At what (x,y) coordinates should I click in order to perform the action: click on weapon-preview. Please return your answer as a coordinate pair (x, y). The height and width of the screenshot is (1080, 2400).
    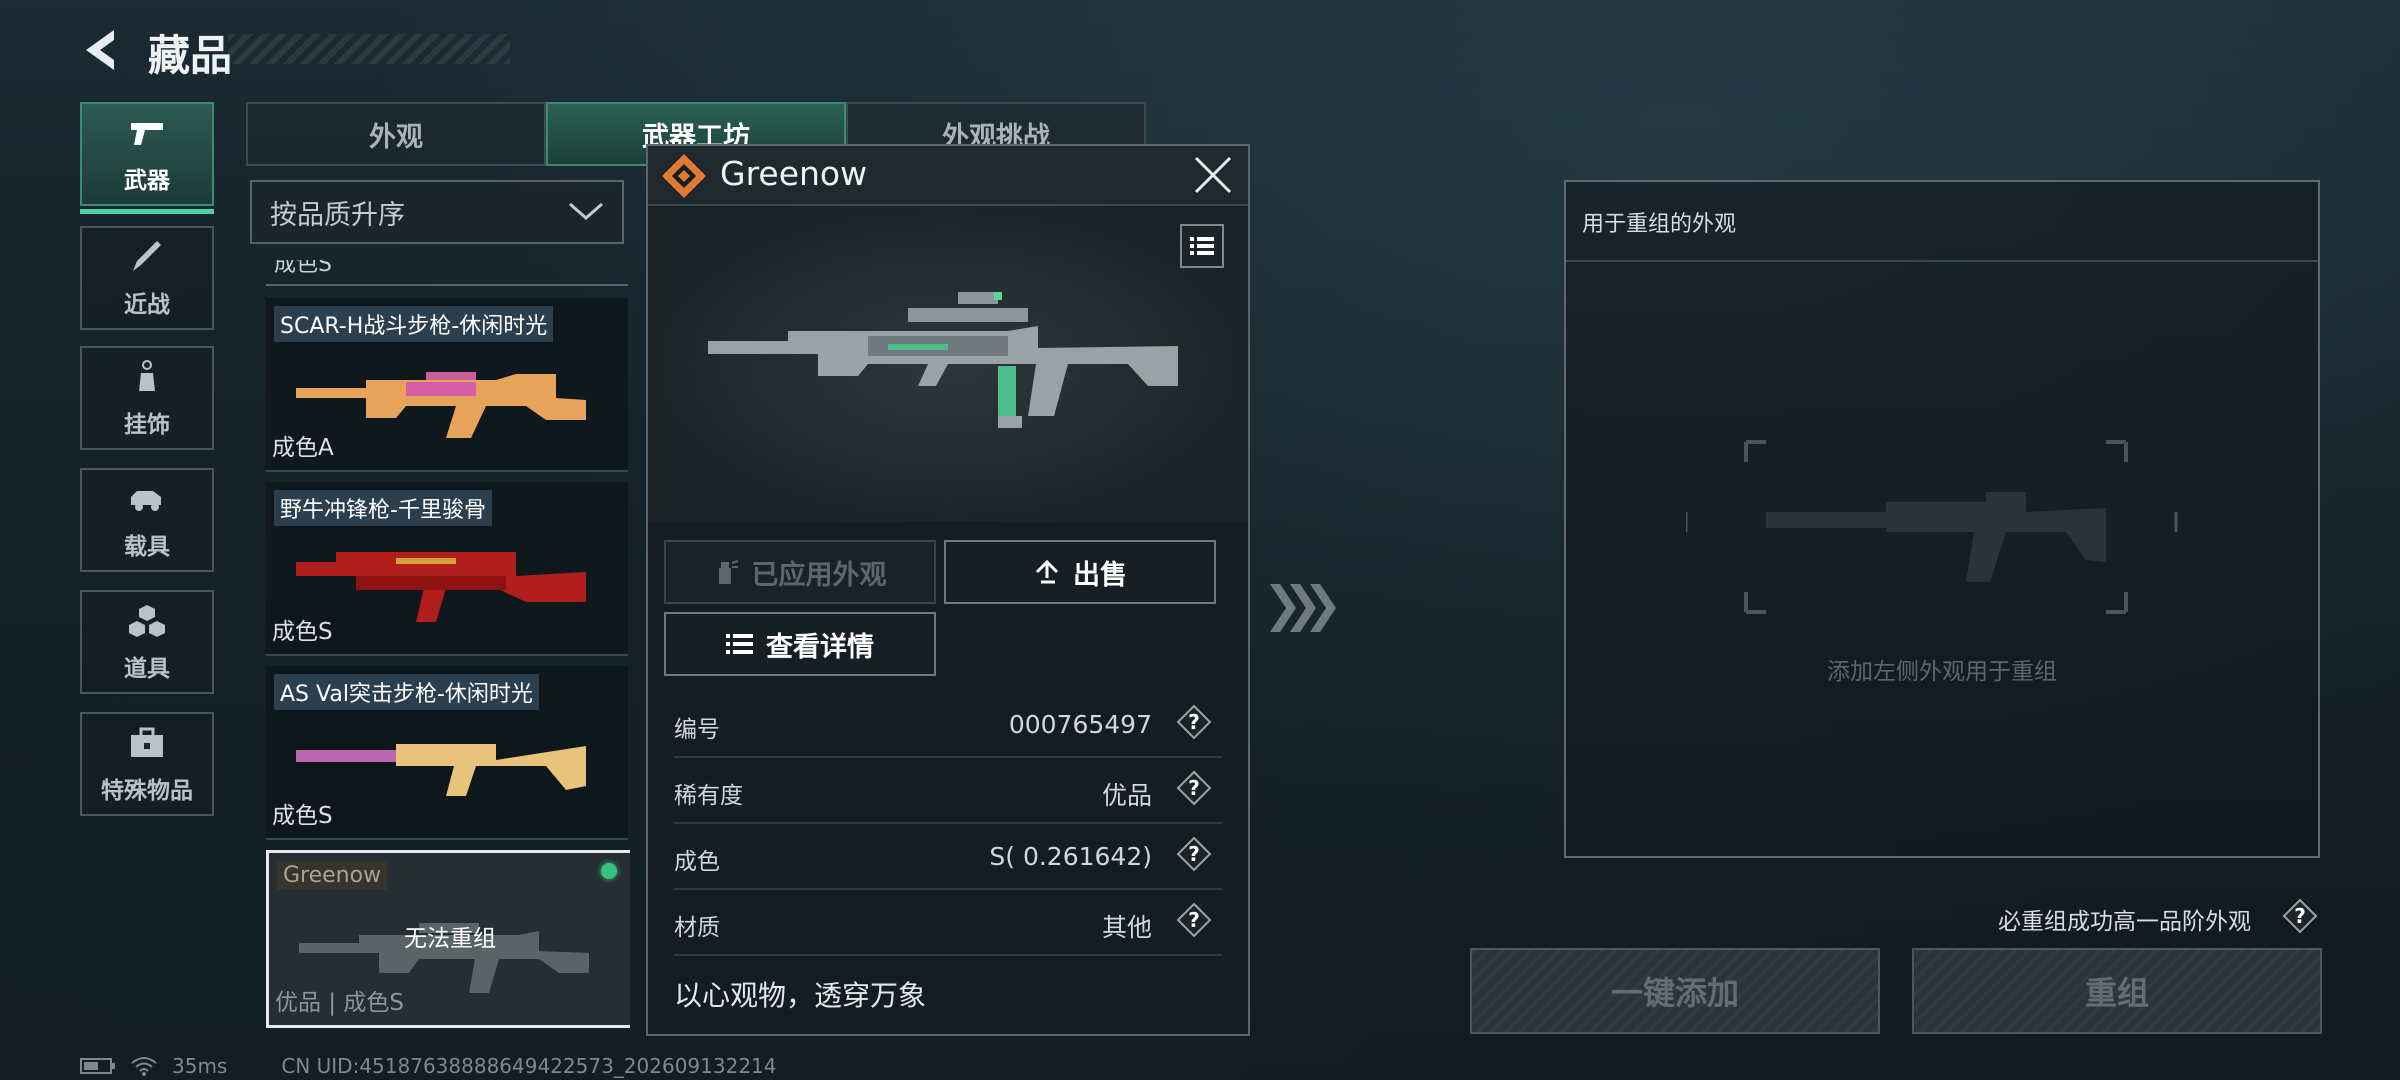
    Looking at the image, I should click on (948, 364).